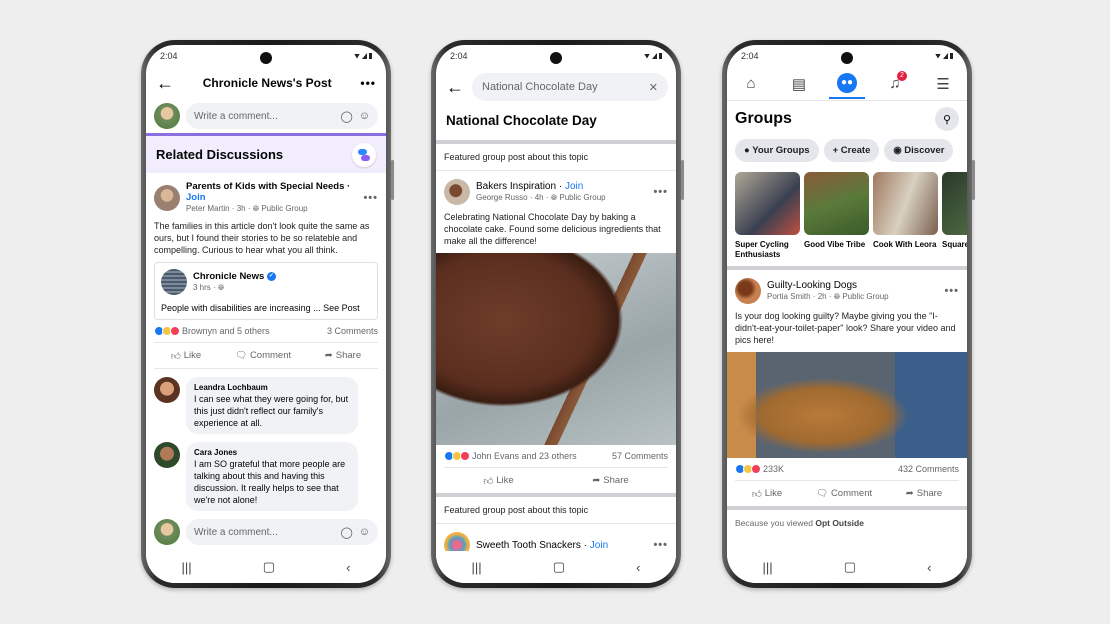 Image resolution: width=1110 pixels, height=624 pixels. What do you see at coordinates (528, 545) in the screenshot?
I see `group-name: Sweeth Tooth Snackers` at bounding box center [528, 545].